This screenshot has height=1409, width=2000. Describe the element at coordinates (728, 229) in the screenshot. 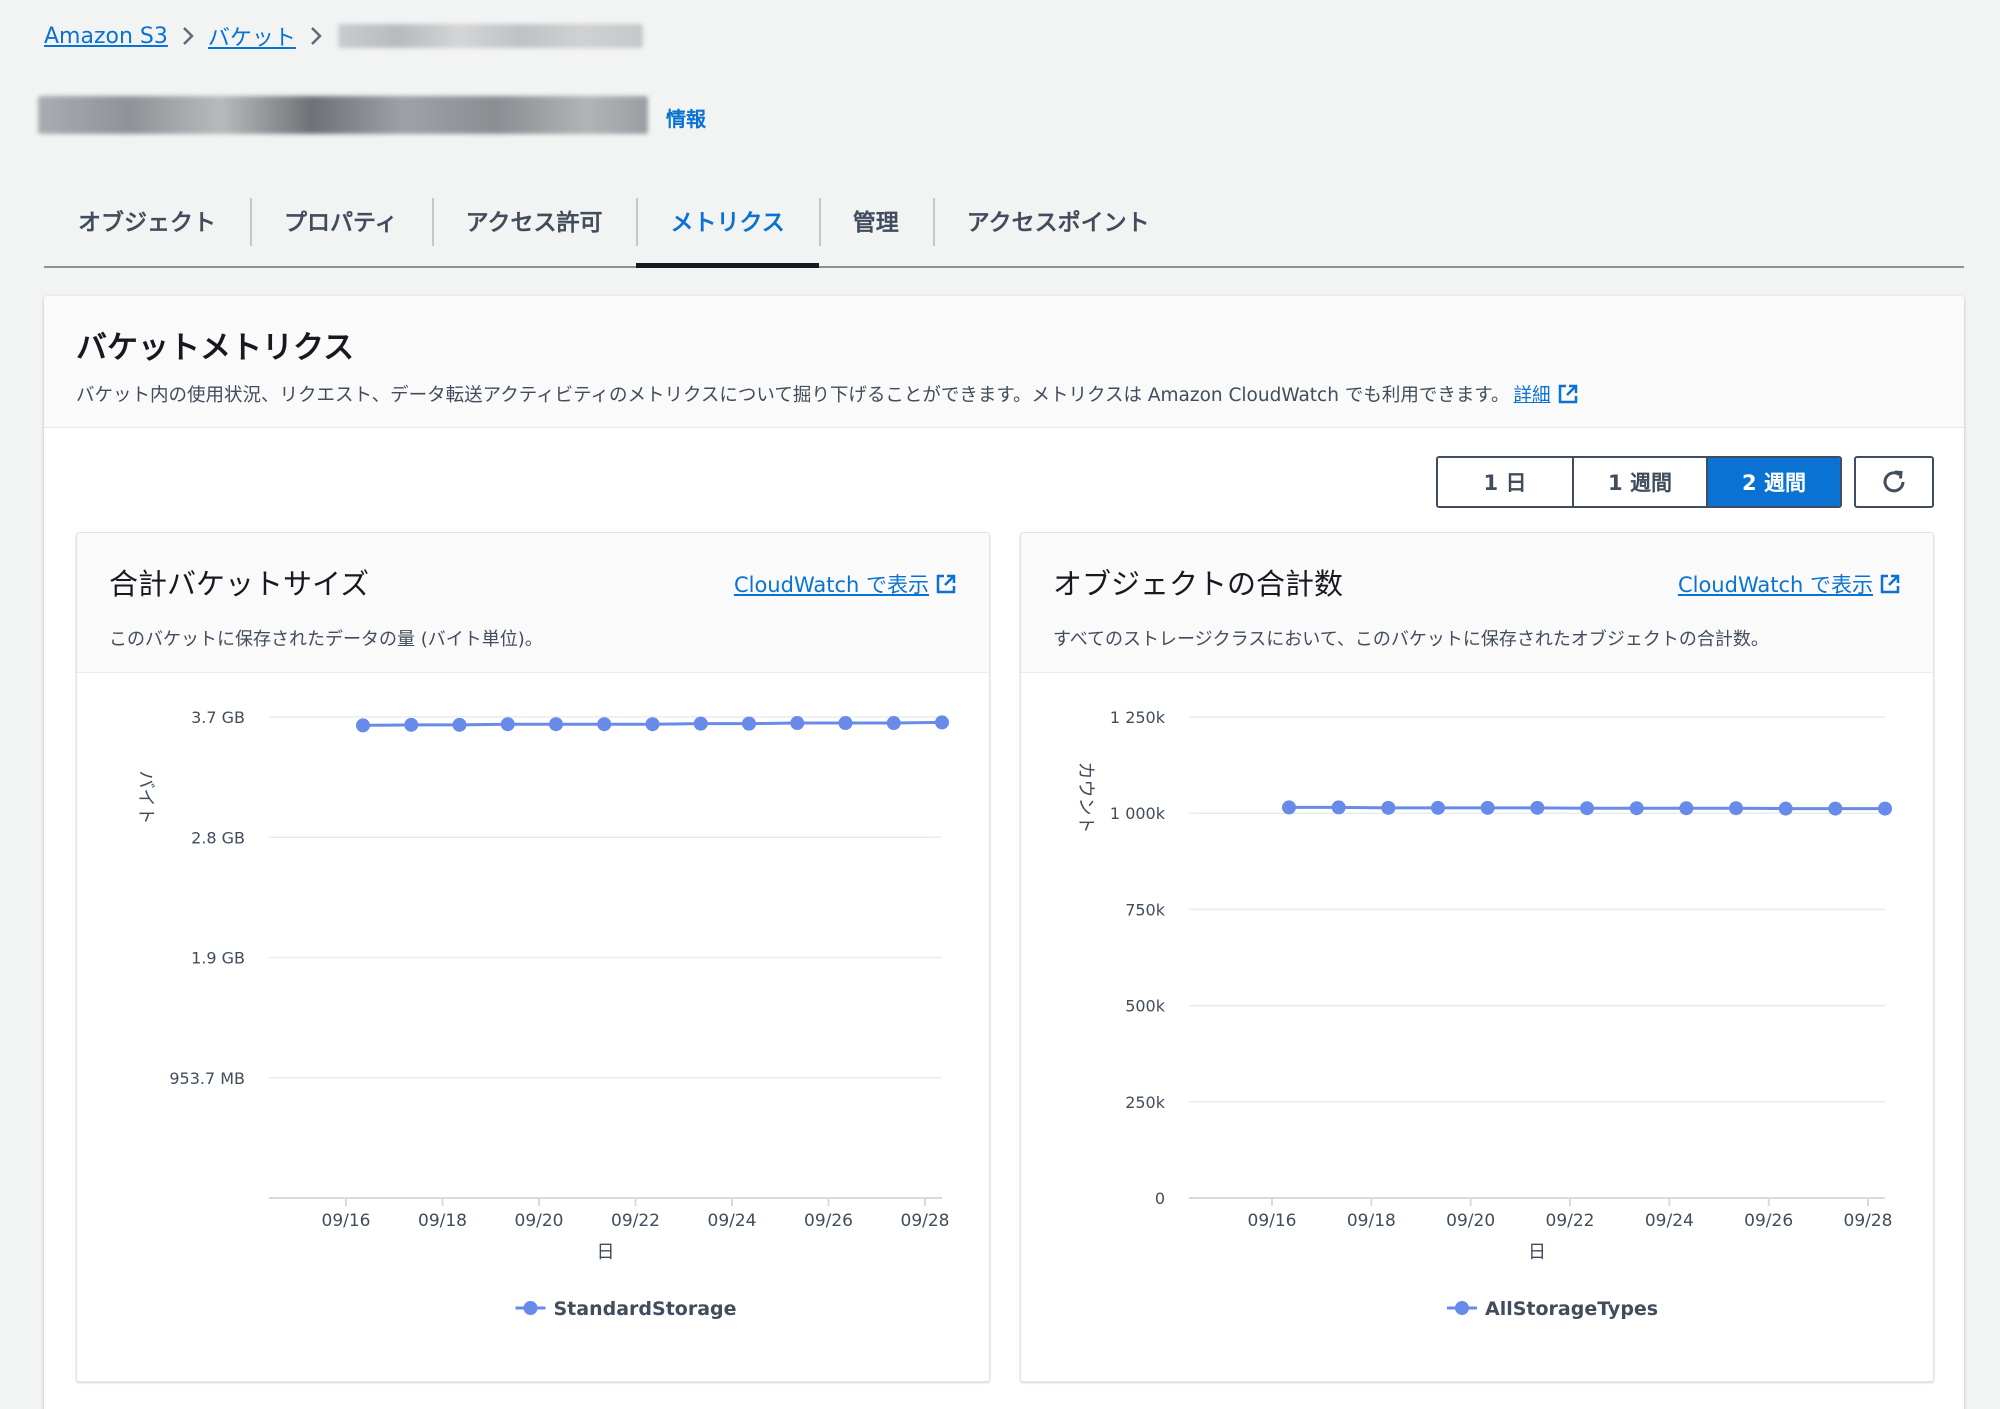

I see `tab-metrics: メトリクス` at that location.